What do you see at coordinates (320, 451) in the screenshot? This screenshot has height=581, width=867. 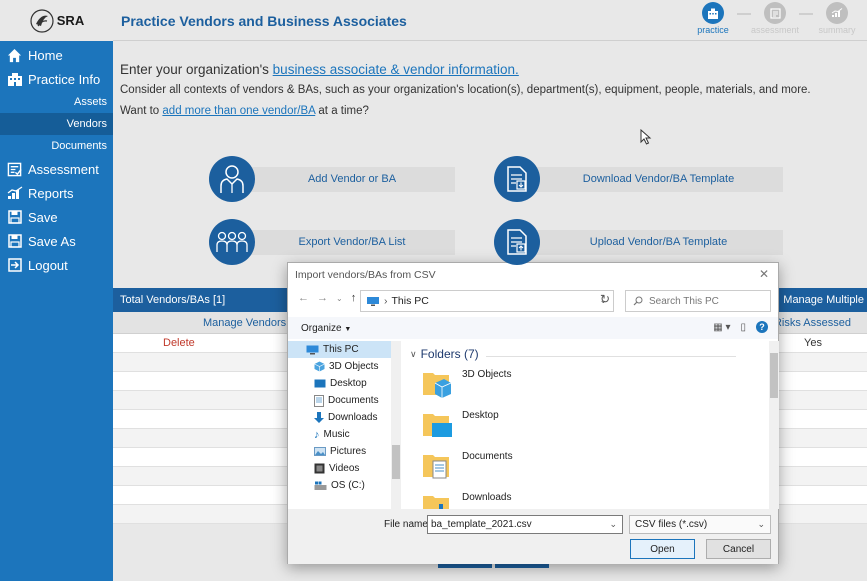 I see `pictures-icon` at bounding box center [320, 451].